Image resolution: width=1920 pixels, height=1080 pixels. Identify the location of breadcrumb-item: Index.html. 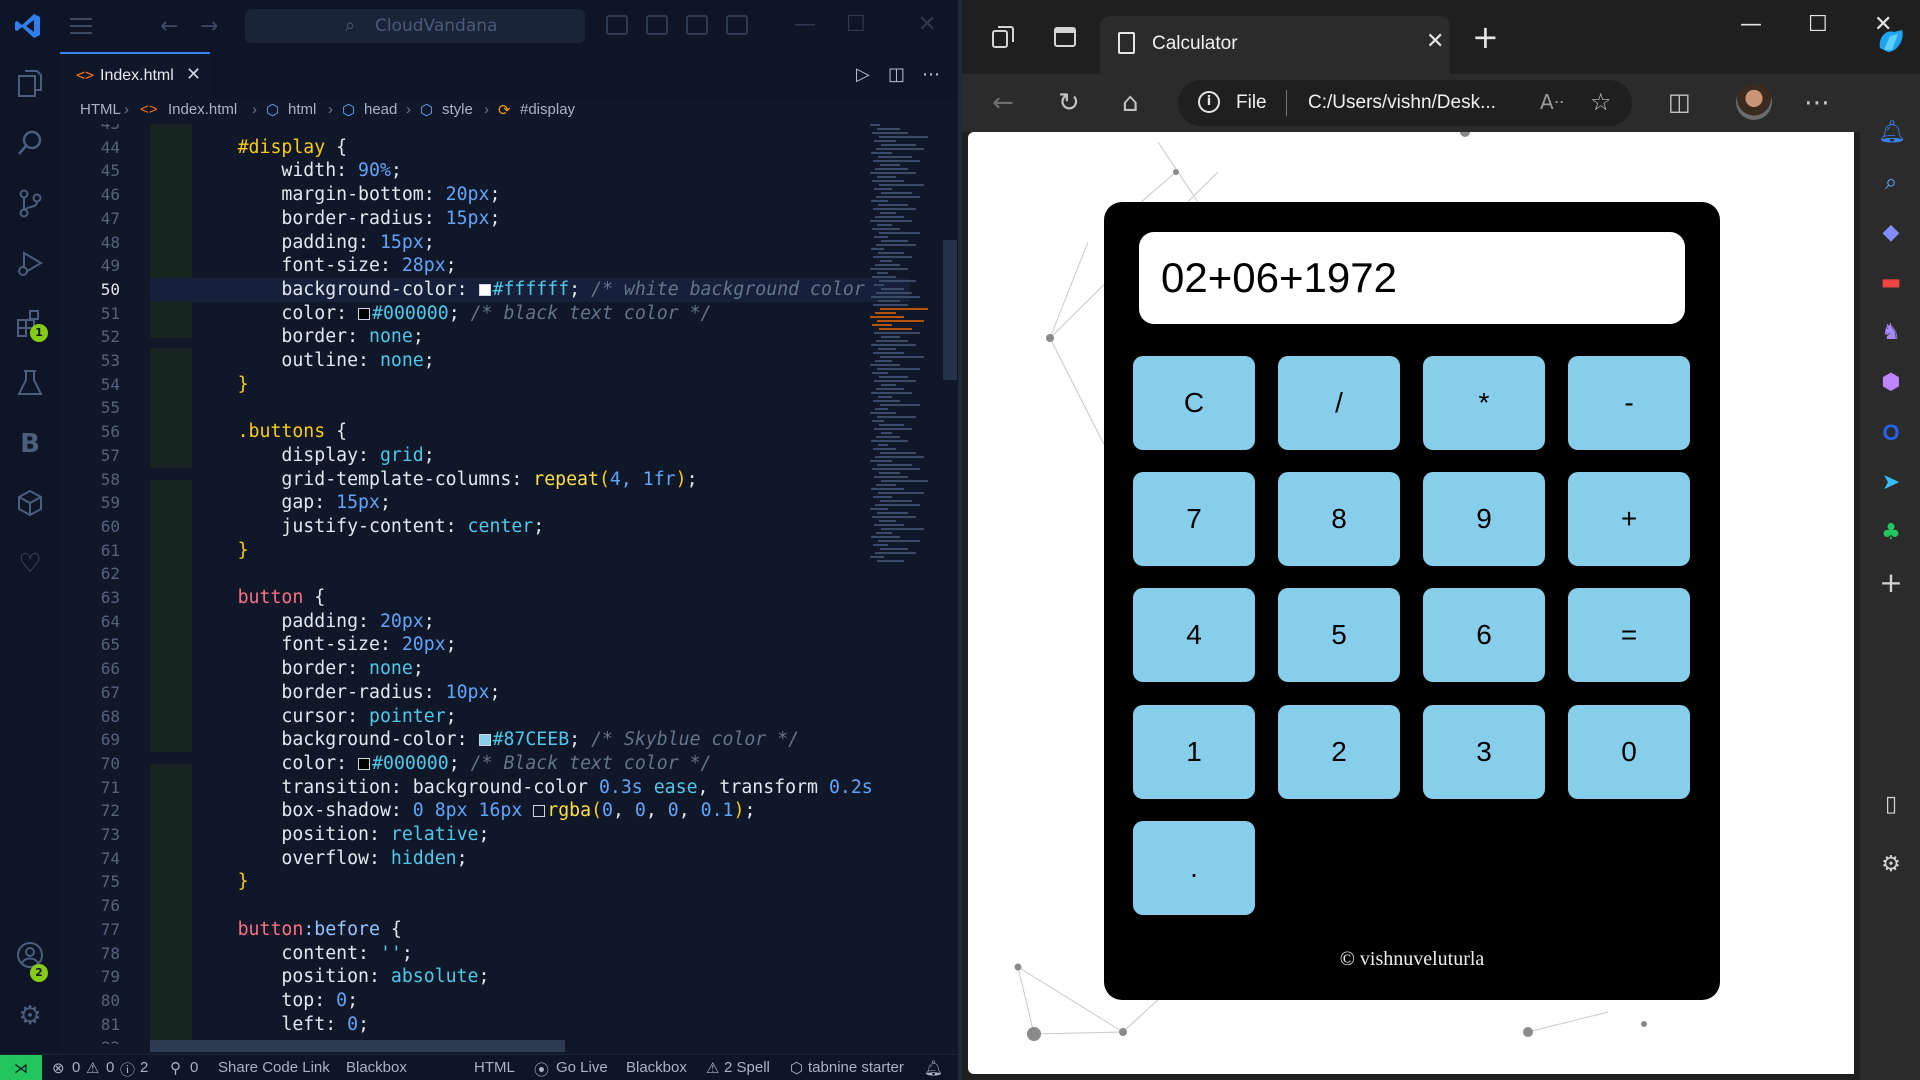
(202, 109).